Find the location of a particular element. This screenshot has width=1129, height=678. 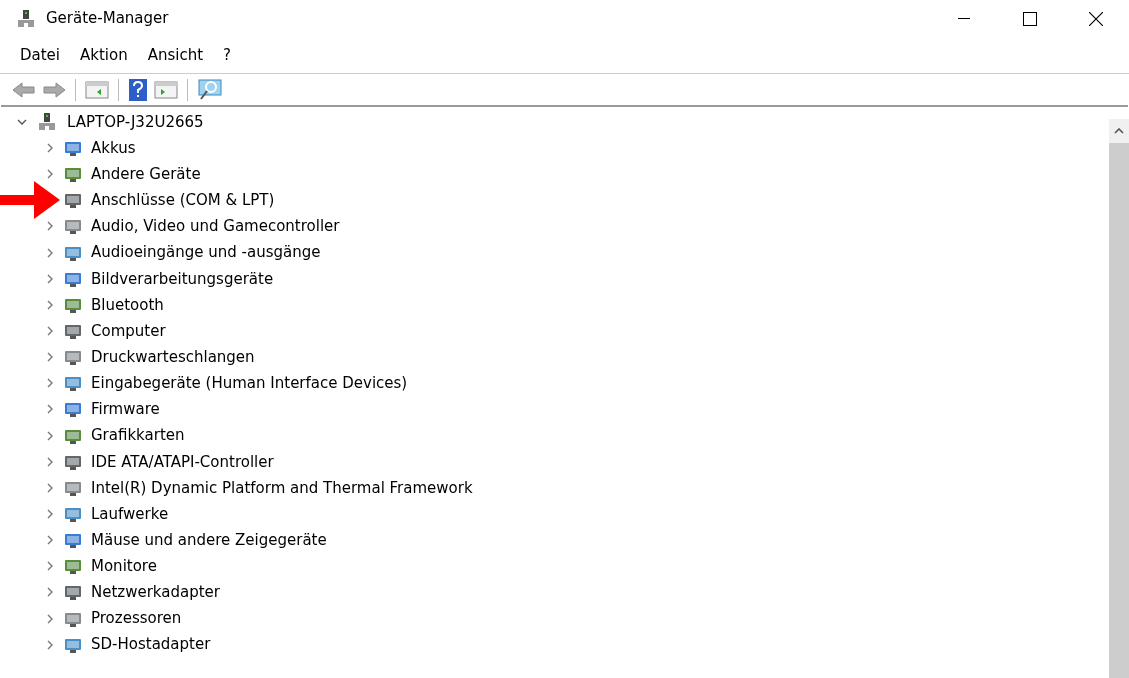

tree-item: Andere Geräte is located at coordinates (146, 174).